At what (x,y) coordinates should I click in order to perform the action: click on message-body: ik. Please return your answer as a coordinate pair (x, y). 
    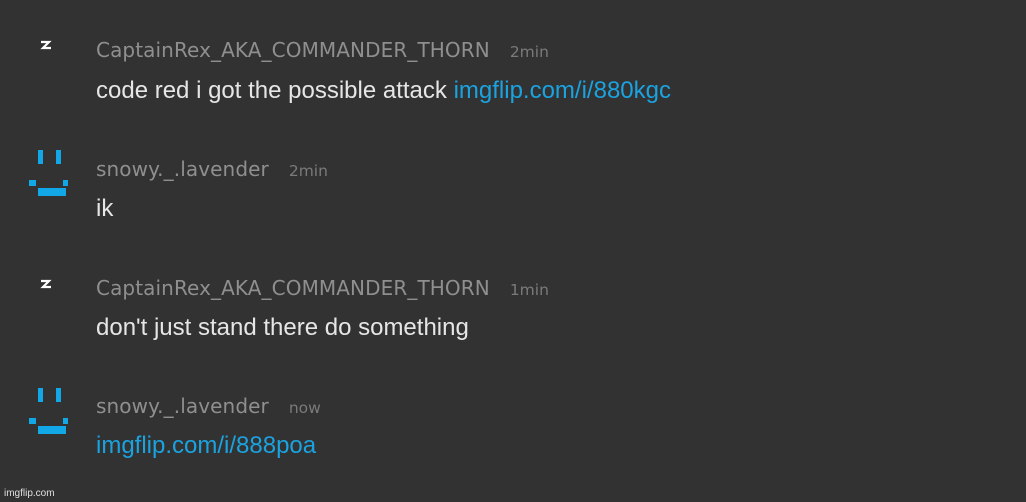
    Looking at the image, I should click on (104, 209).